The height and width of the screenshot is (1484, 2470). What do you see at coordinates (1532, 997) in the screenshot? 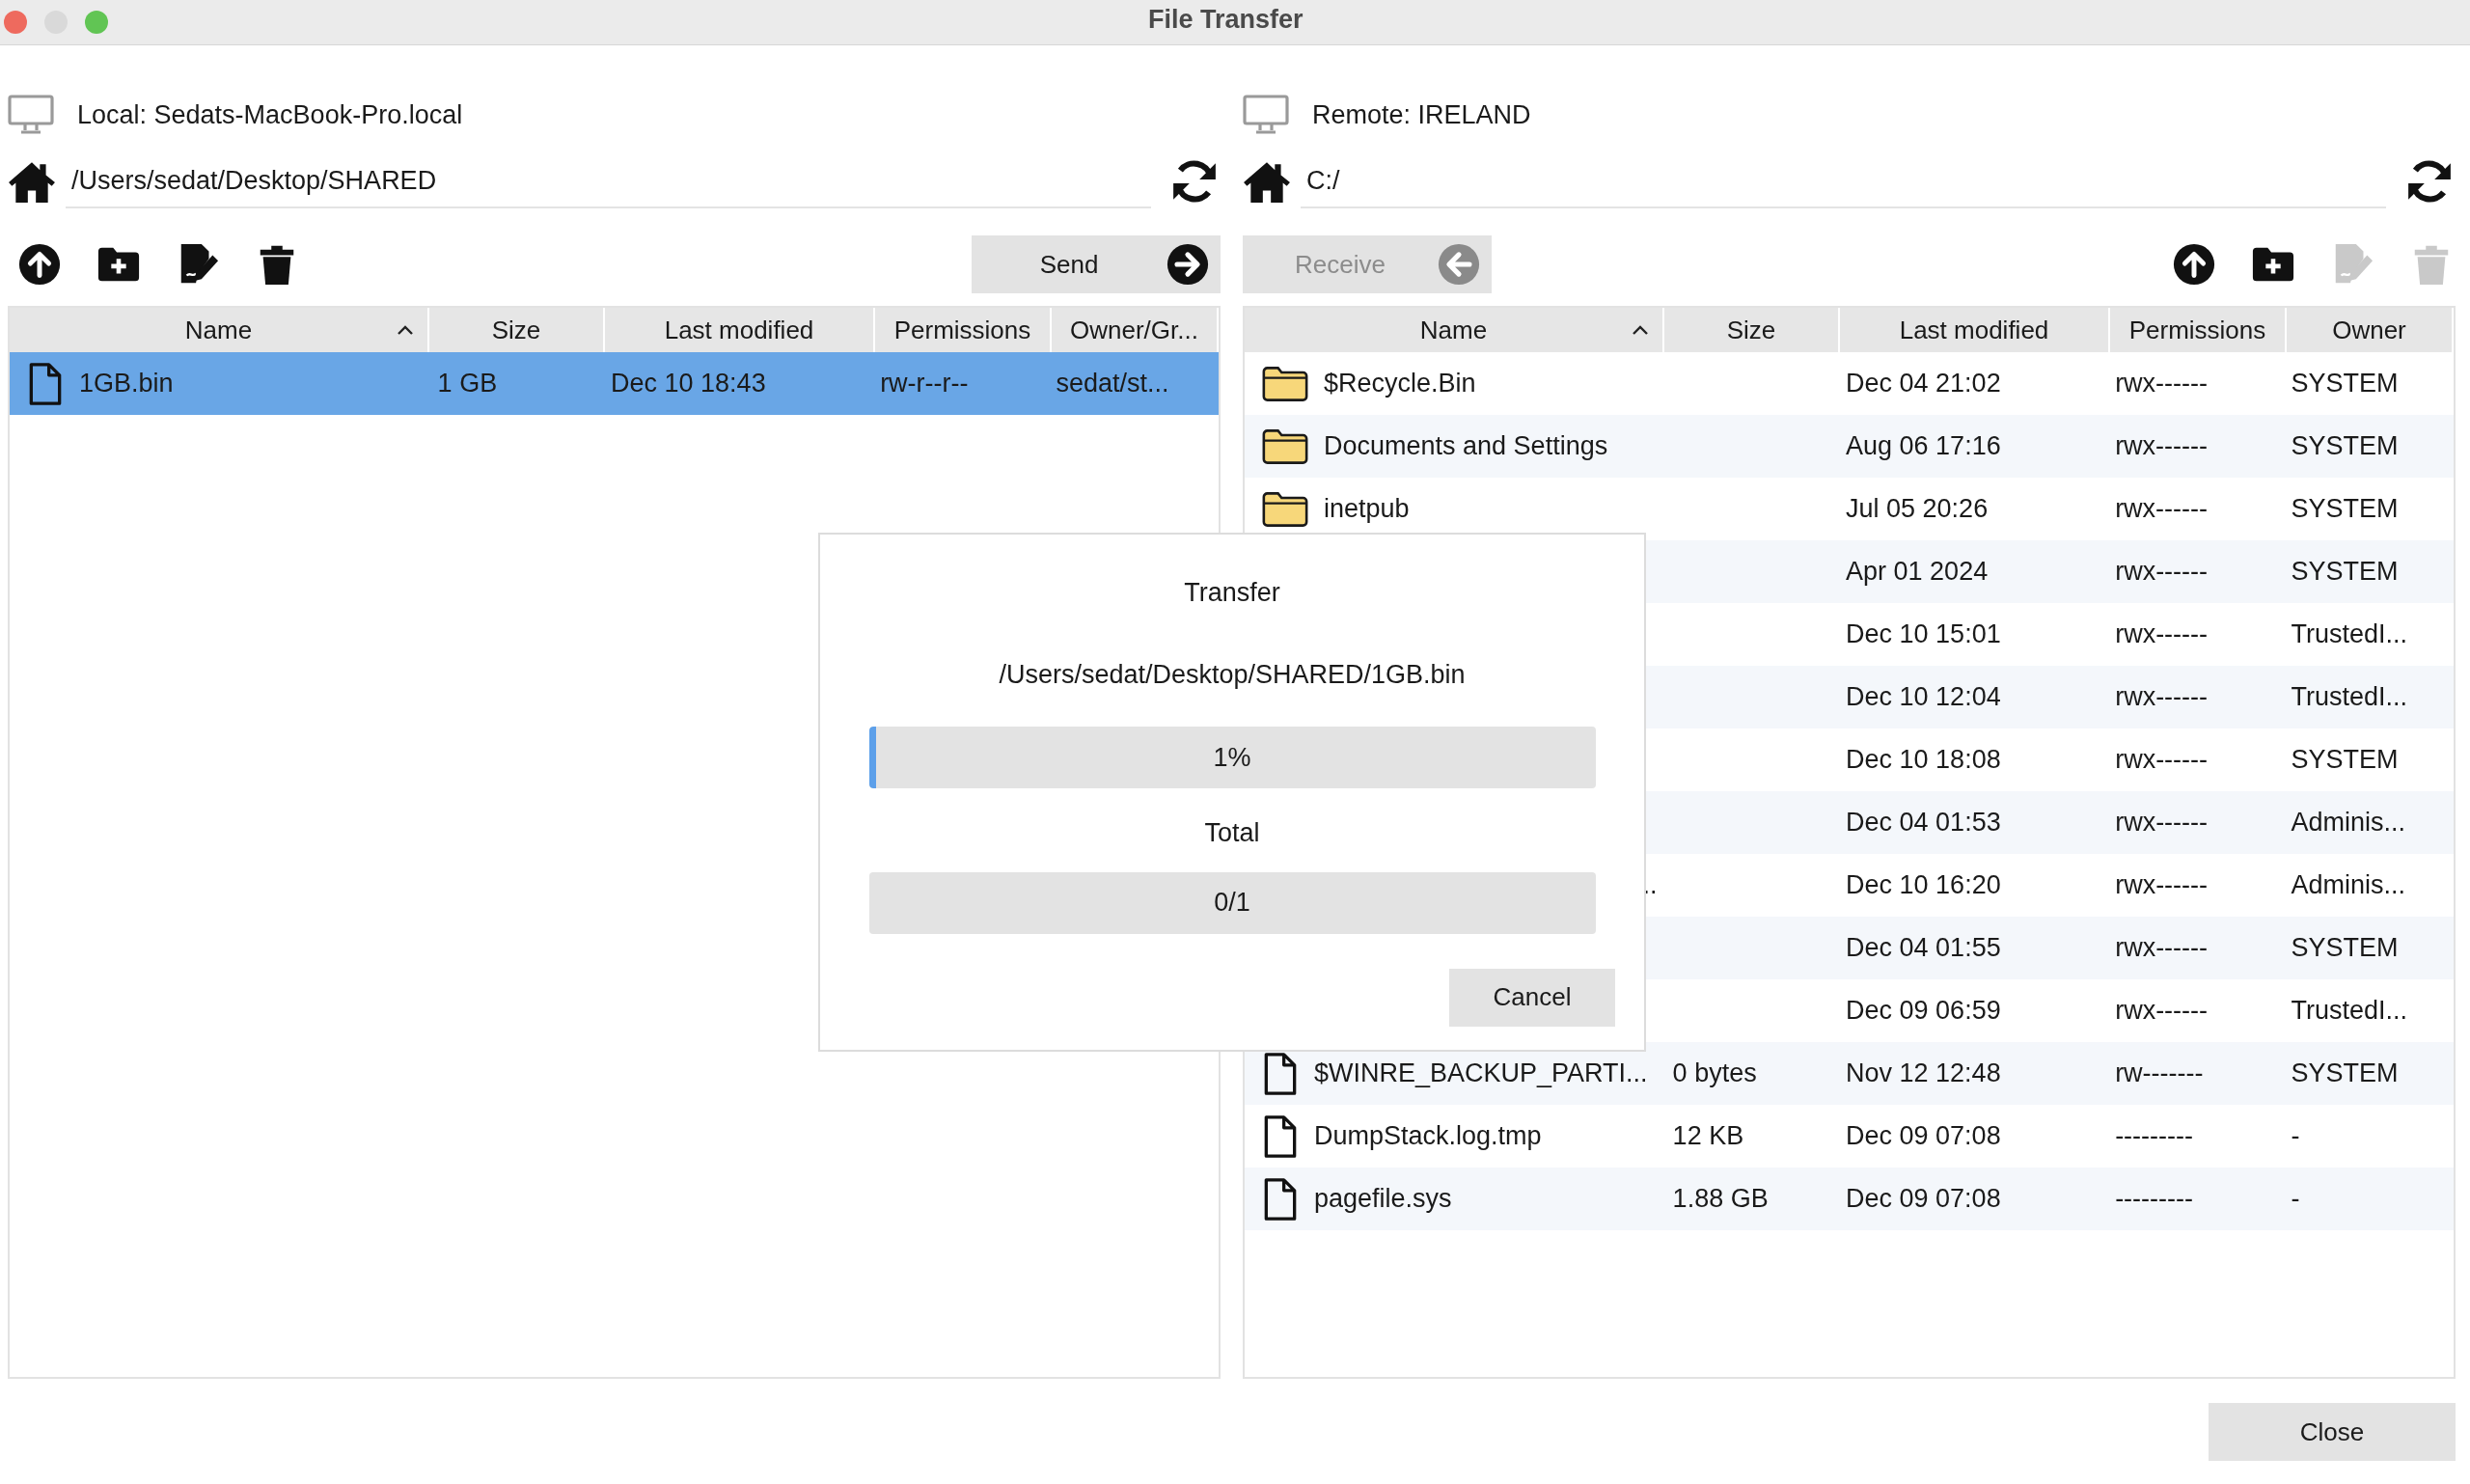
I see `cancel-button: Cancel` at bounding box center [1532, 997].